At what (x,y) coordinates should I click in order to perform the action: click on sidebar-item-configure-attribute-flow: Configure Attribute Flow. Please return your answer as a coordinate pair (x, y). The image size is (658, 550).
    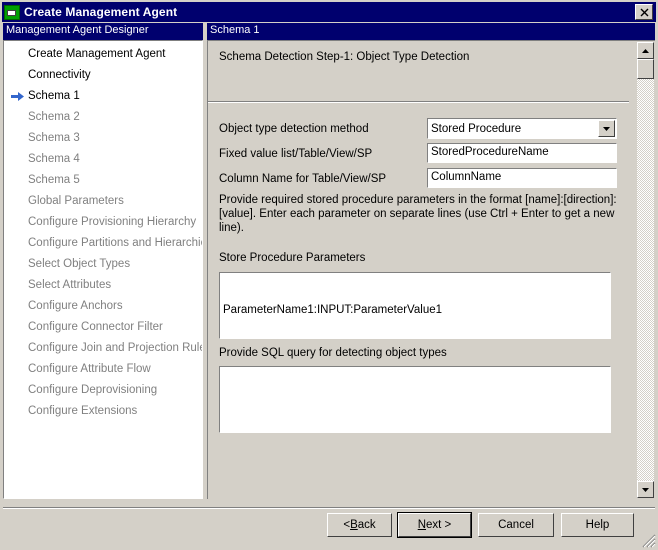
    Looking at the image, I should click on (103, 369).